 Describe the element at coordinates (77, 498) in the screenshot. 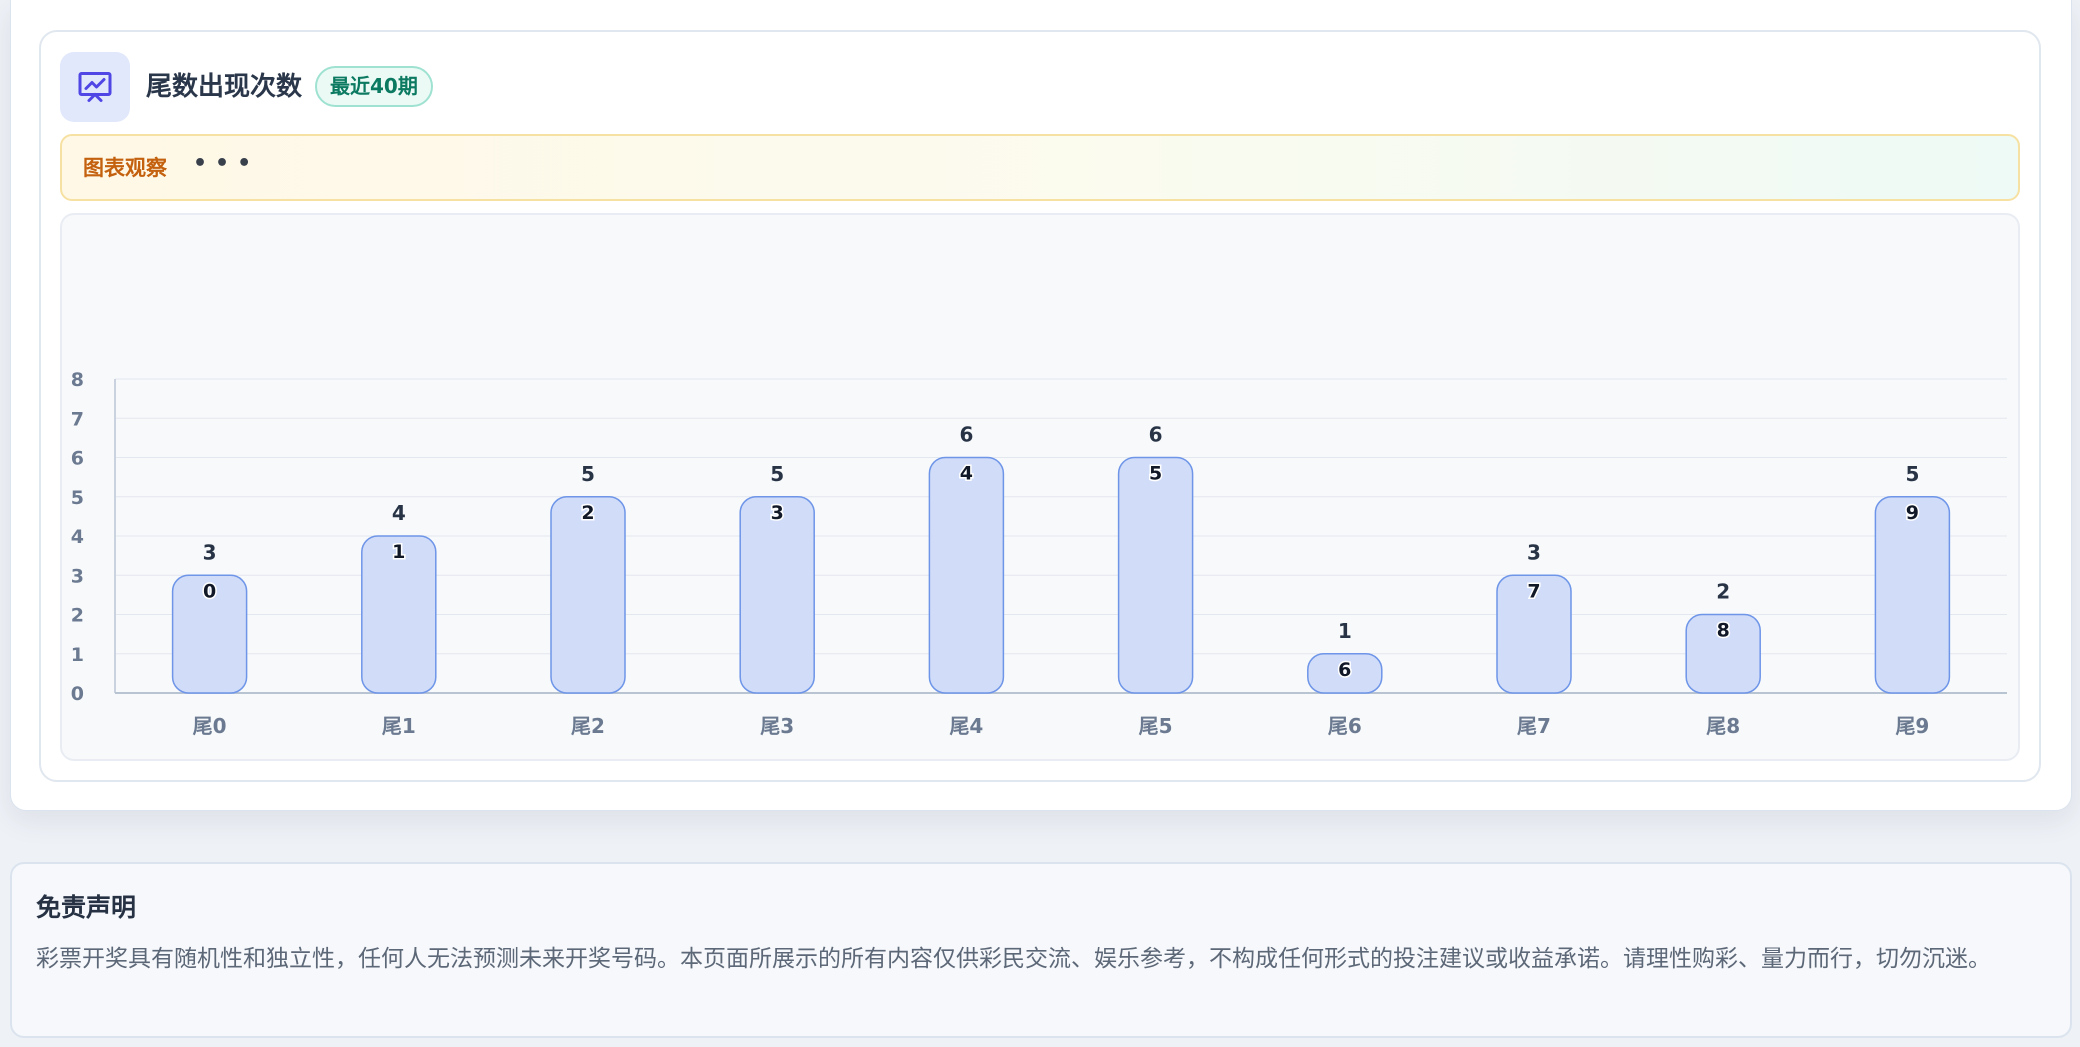

I see `y-tick-label: 5` at that location.